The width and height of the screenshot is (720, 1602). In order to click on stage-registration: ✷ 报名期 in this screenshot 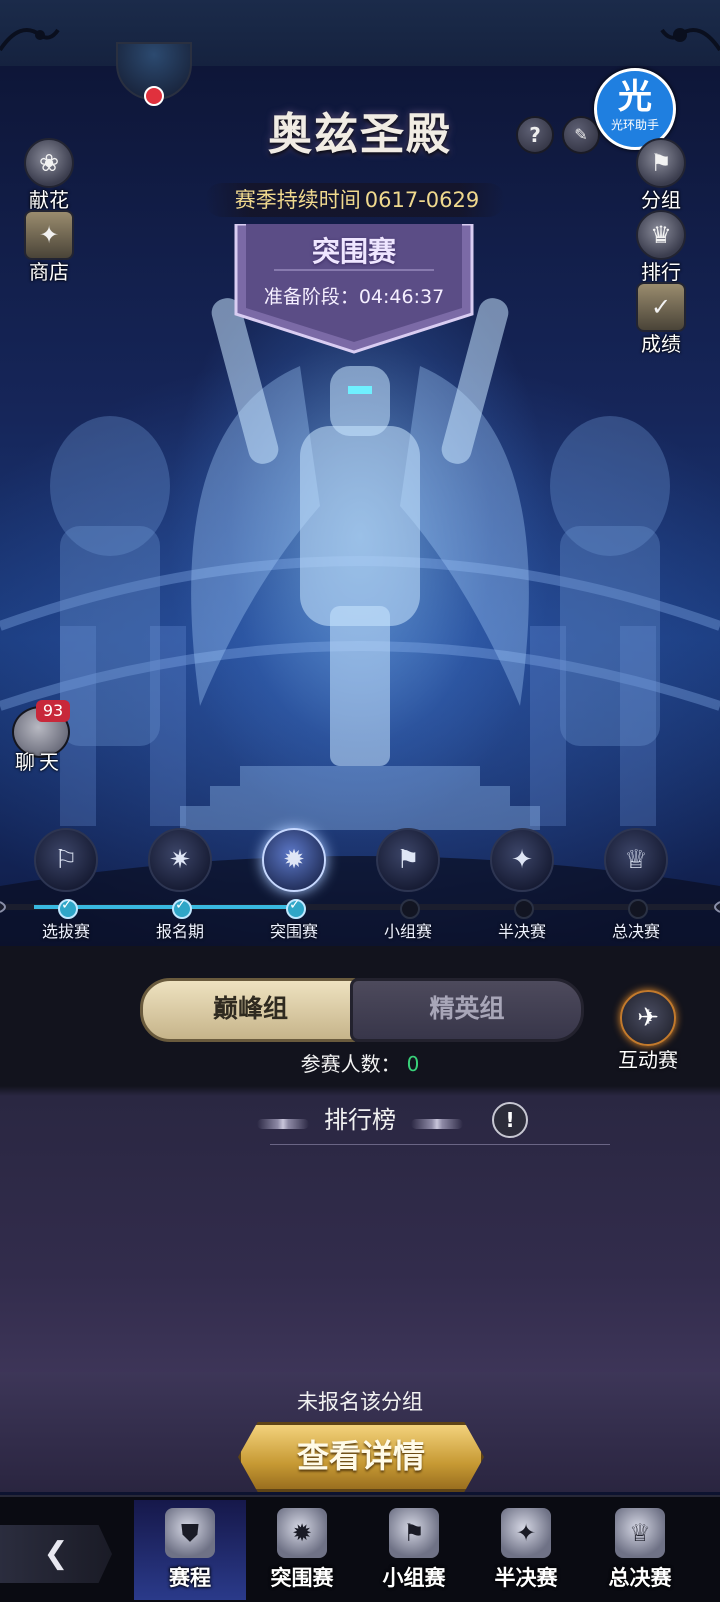, I will do `click(180, 884)`.